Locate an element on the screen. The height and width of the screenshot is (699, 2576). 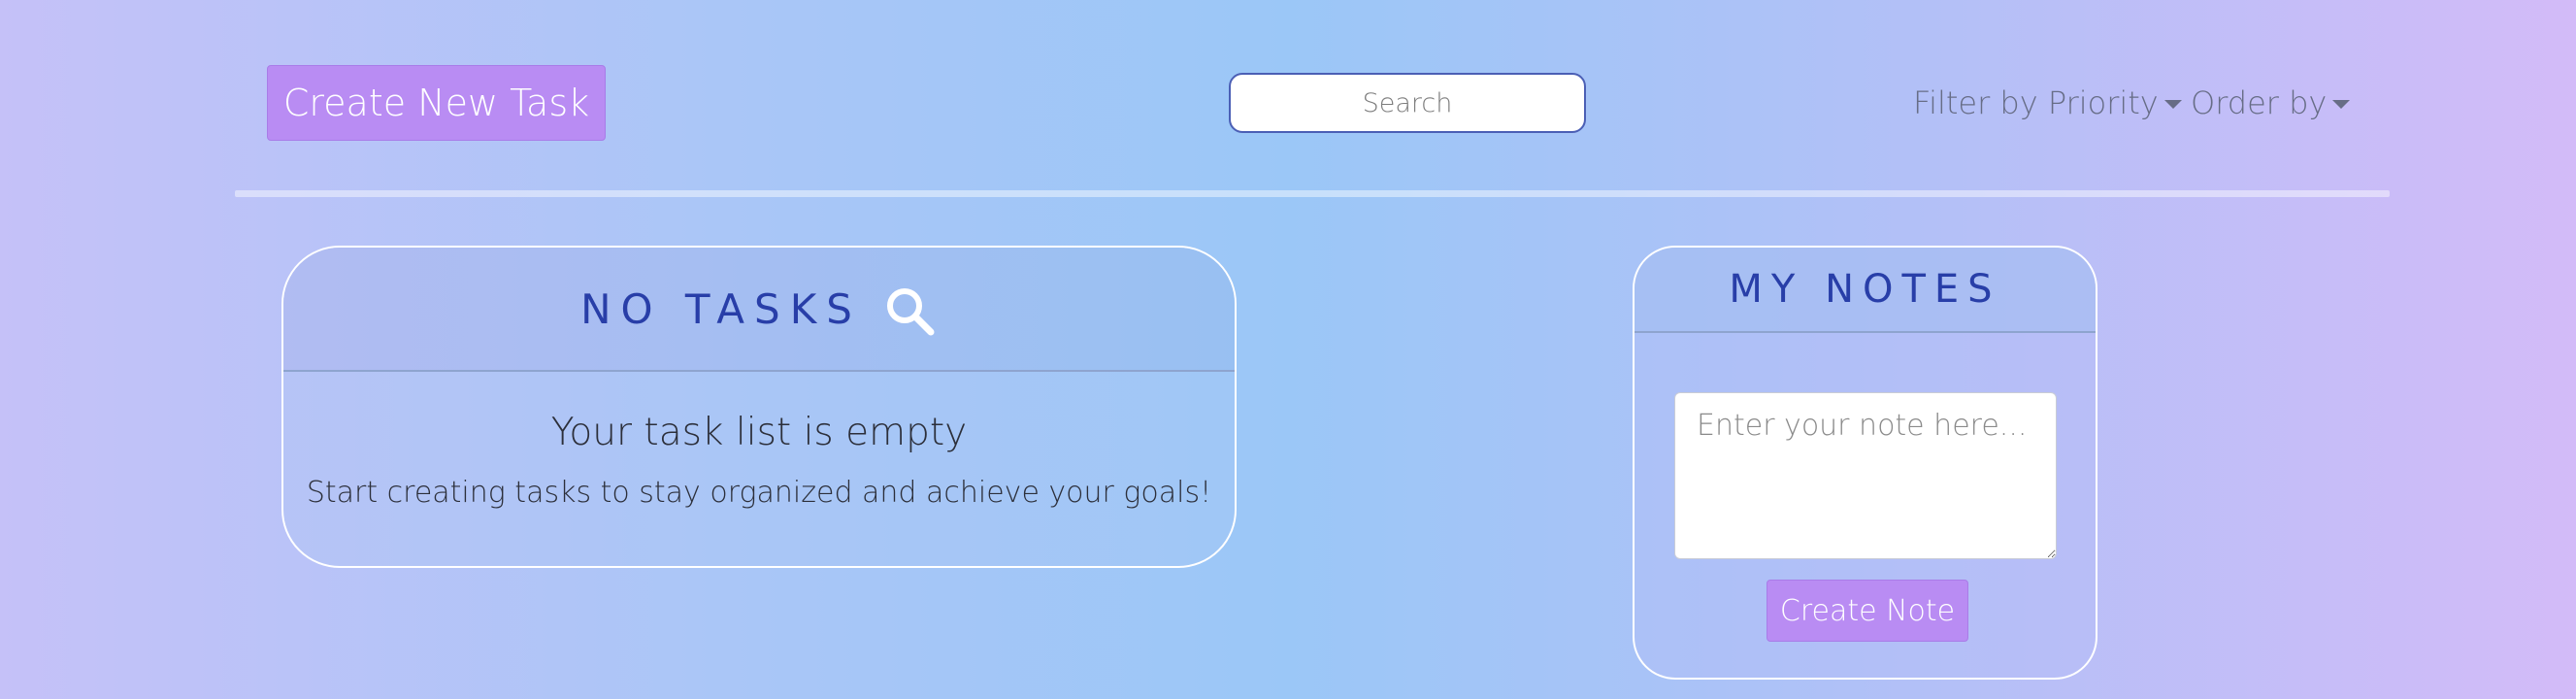
notes-card-header: MY NOTES is located at coordinates (1865, 290).